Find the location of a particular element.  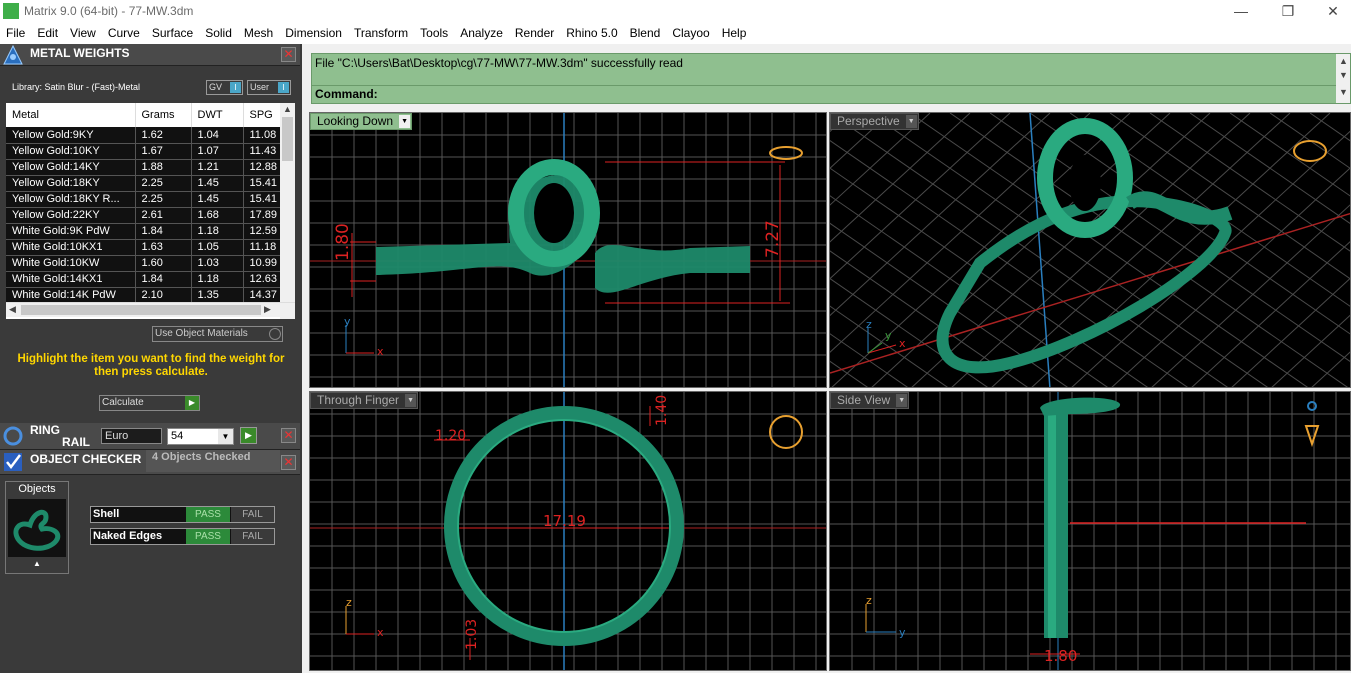

user-toggle: User I is located at coordinates (269, 87).